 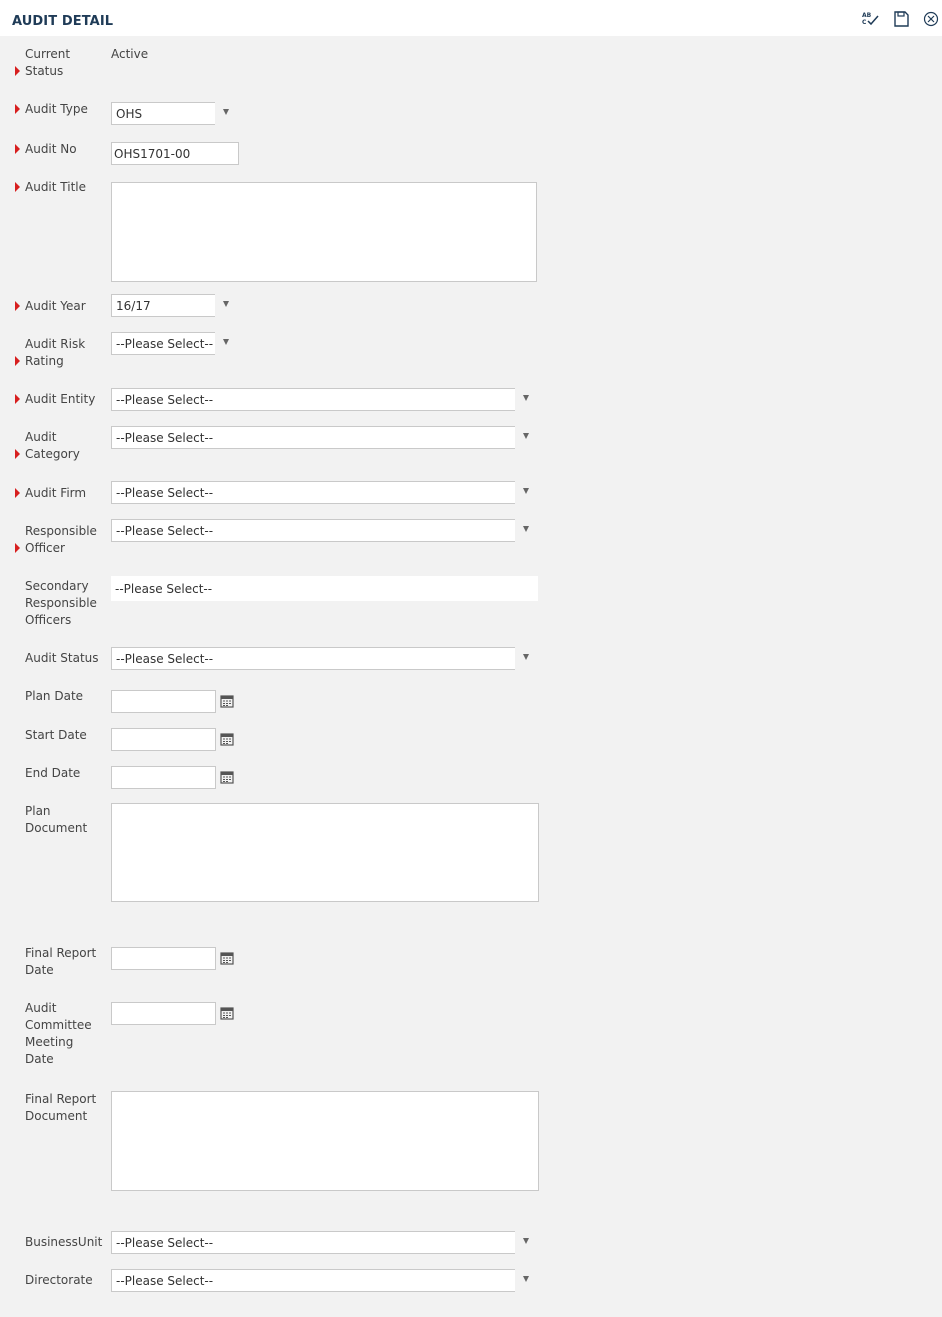 I want to click on audit-status-select: --Please Select--, so click(x=324, y=658).